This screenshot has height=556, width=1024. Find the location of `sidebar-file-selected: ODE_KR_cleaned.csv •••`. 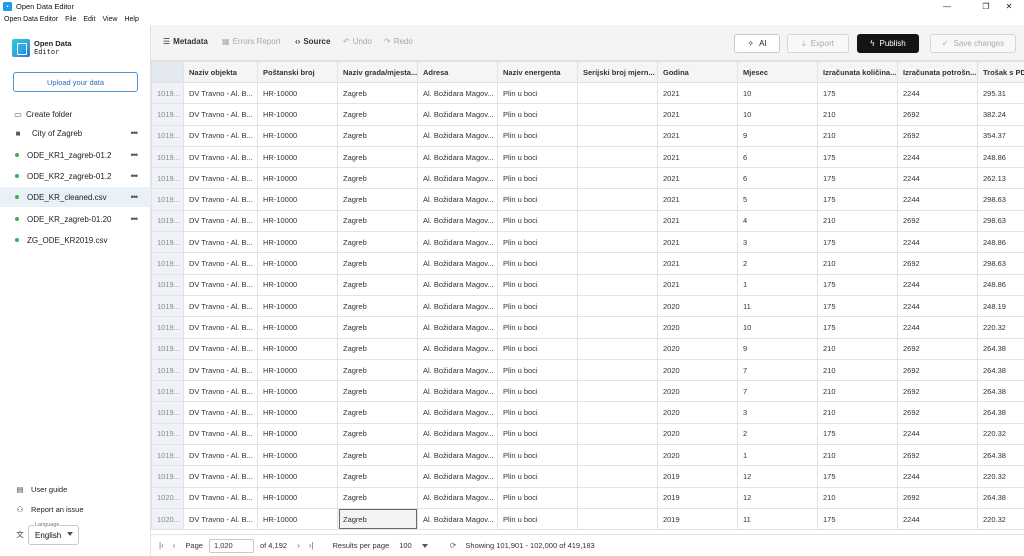

sidebar-file-selected: ODE_KR_cleaned.csv ••• is located at coordinates (75, 197).